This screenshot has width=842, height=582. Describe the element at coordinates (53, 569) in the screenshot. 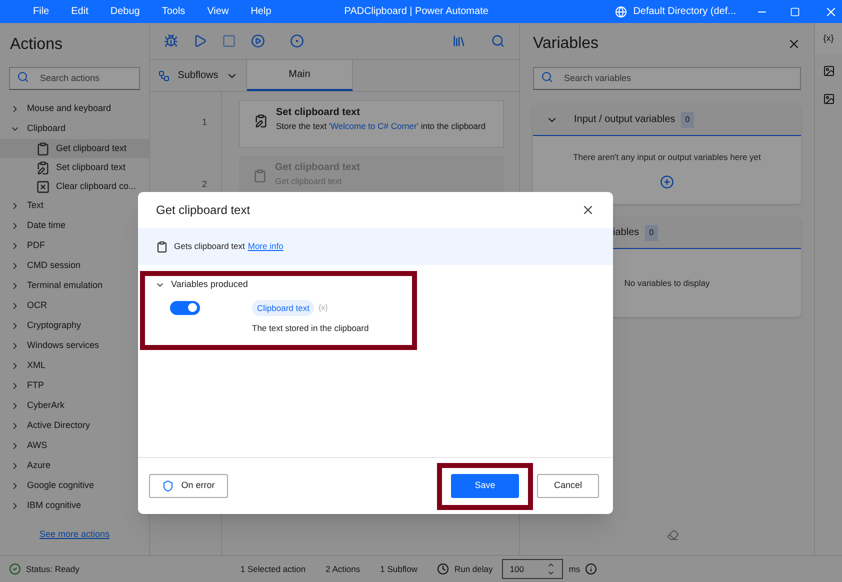

I see `status-text: Status: Ready` at that location.